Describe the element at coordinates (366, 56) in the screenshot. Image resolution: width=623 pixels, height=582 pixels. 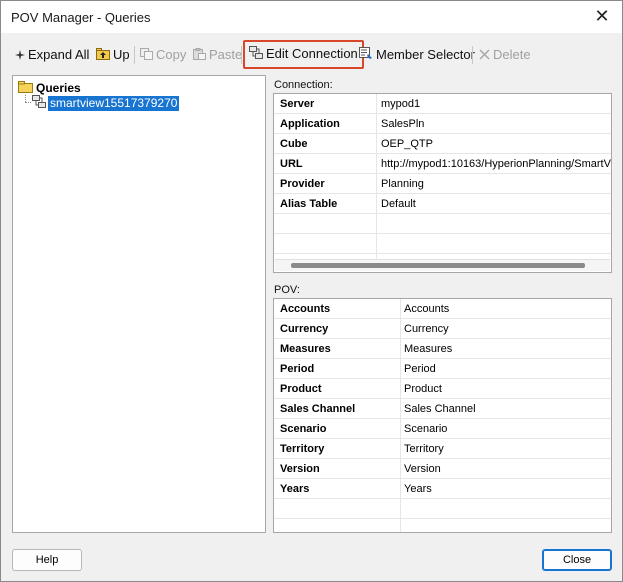
I see `member-selector-icon` at that location.